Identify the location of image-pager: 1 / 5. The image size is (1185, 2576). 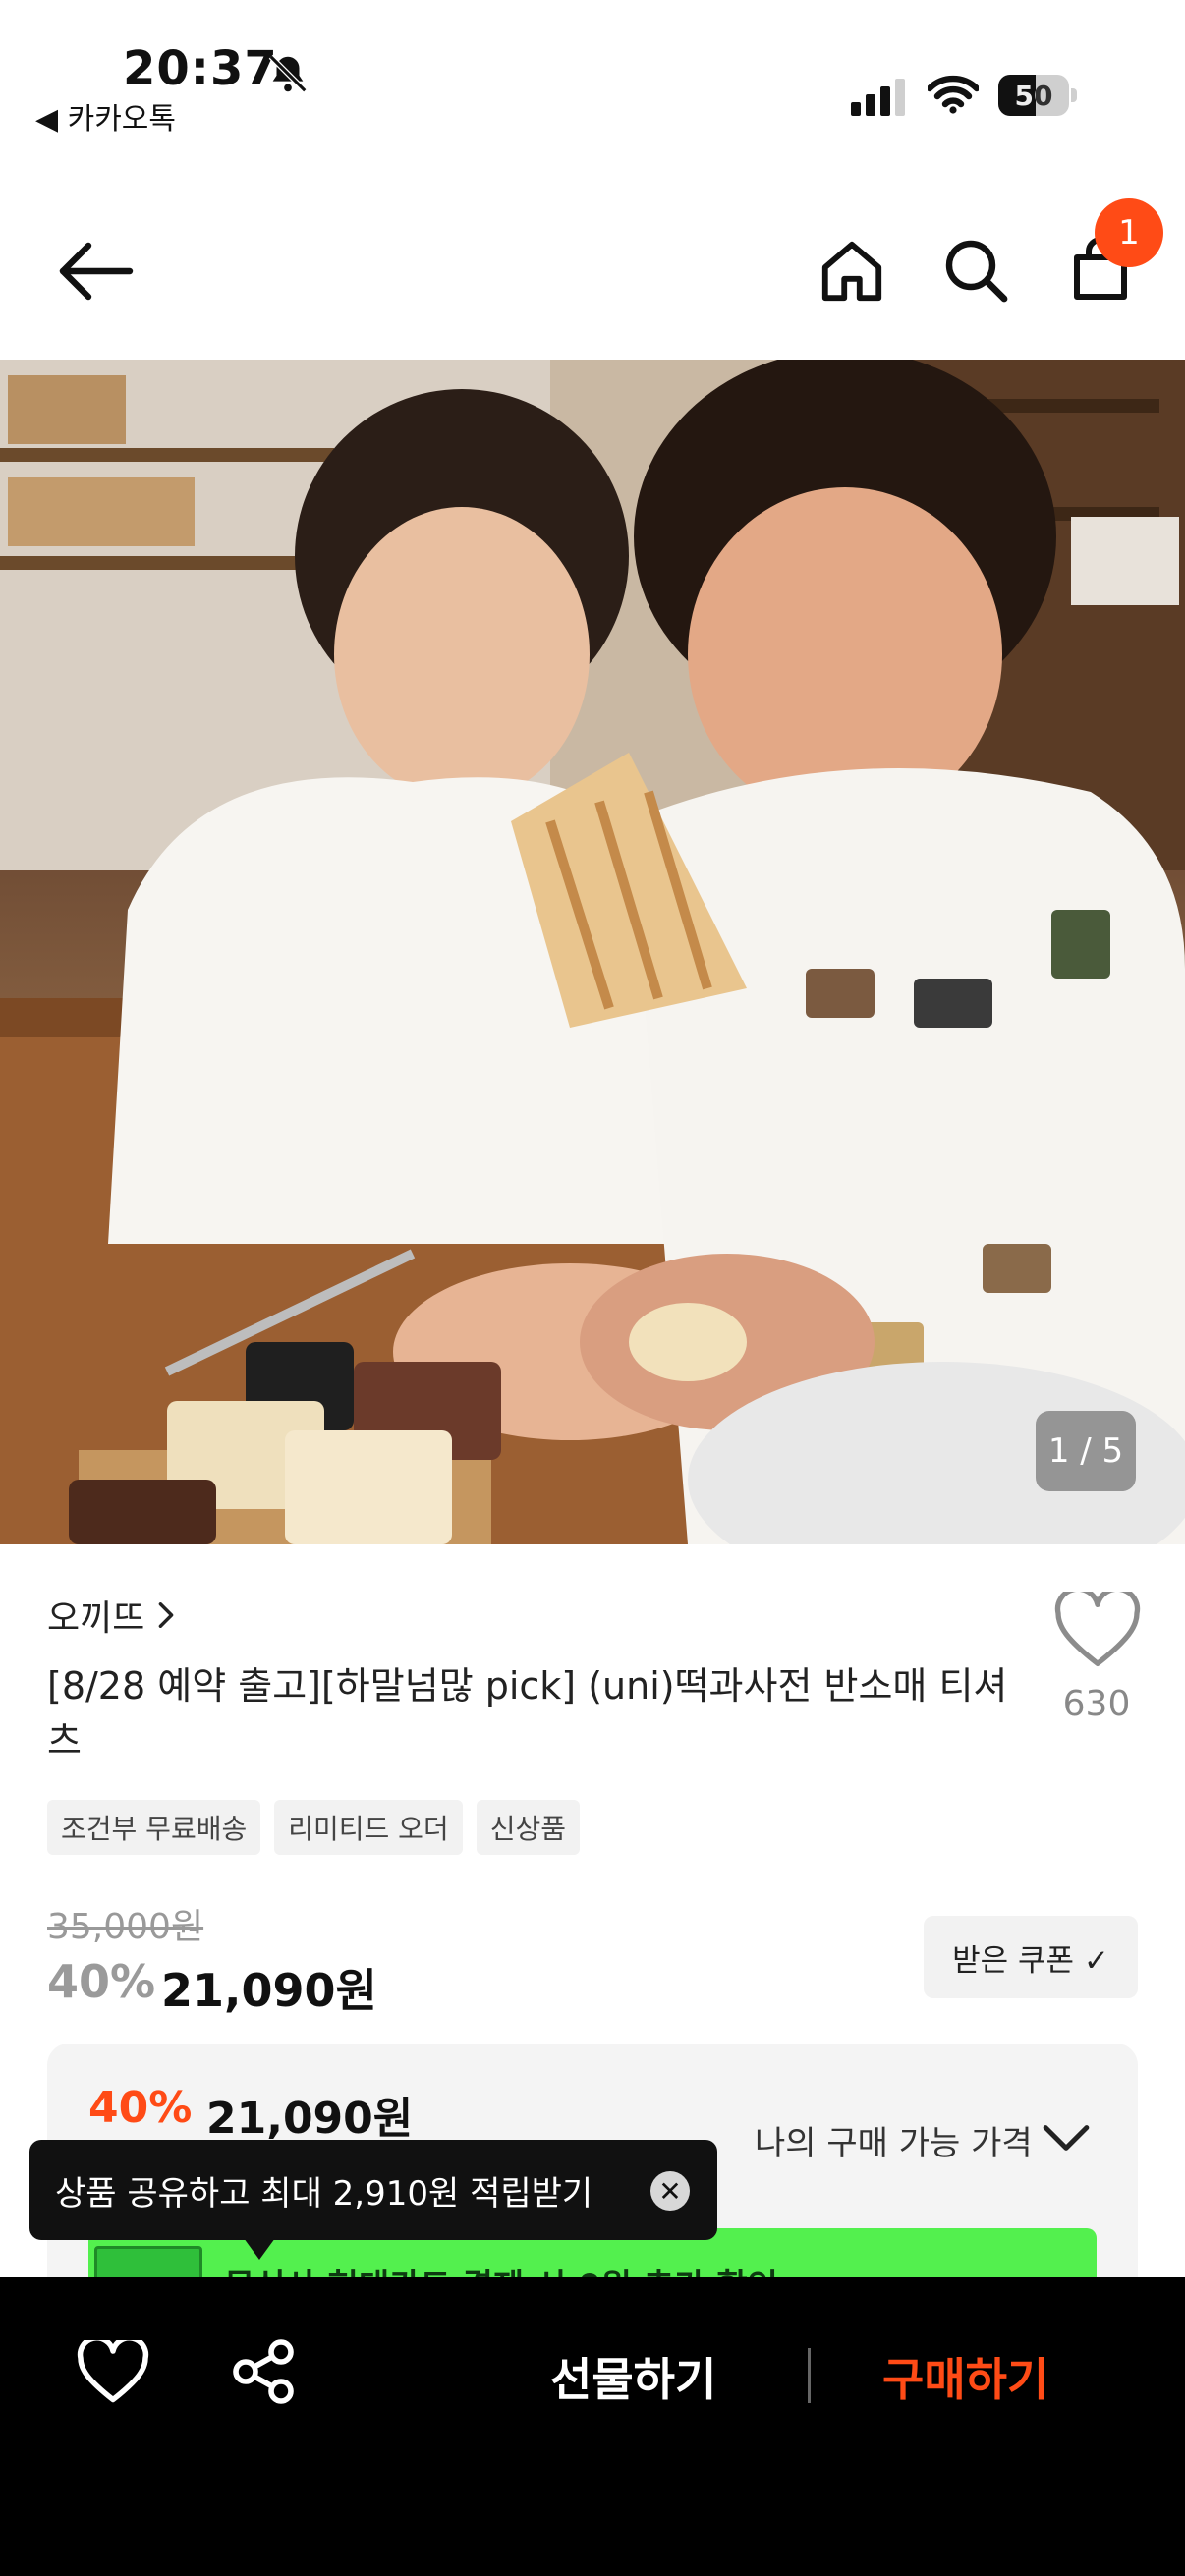
(1086, 1451).